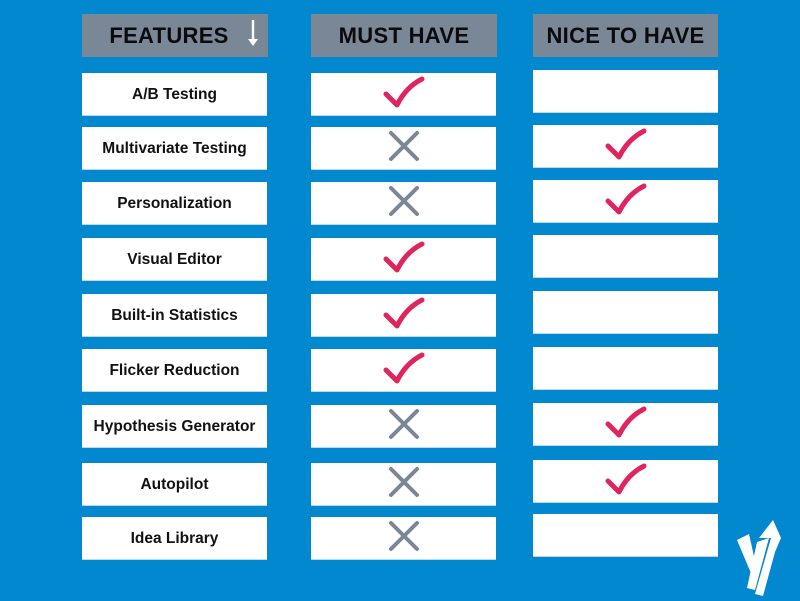 This screenshot has width=800, height=601. What do you see at coordinates (174, 538) in the screenshot?
I see `feature-cell: Idea Library` at bounding box center [174, 538].